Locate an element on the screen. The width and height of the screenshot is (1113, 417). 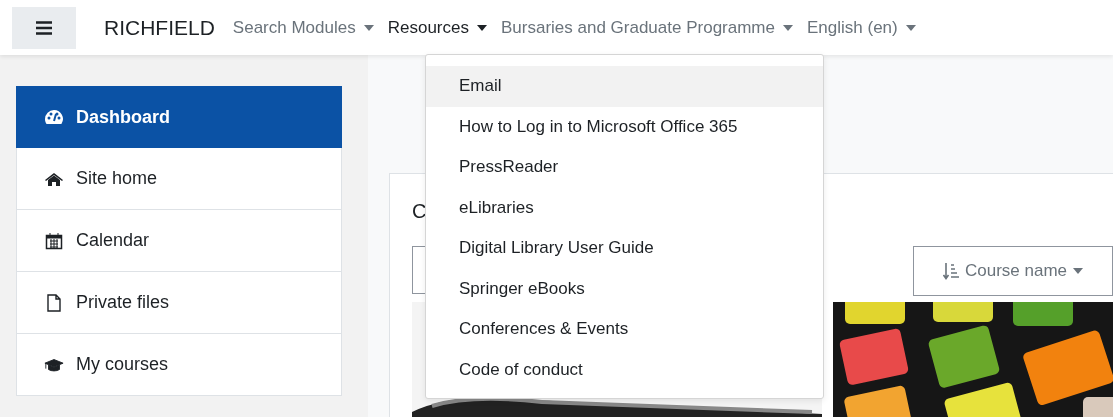
dropdown-item: How to Log in to Microsoft Office 365 is located at coordinates (624, 126).